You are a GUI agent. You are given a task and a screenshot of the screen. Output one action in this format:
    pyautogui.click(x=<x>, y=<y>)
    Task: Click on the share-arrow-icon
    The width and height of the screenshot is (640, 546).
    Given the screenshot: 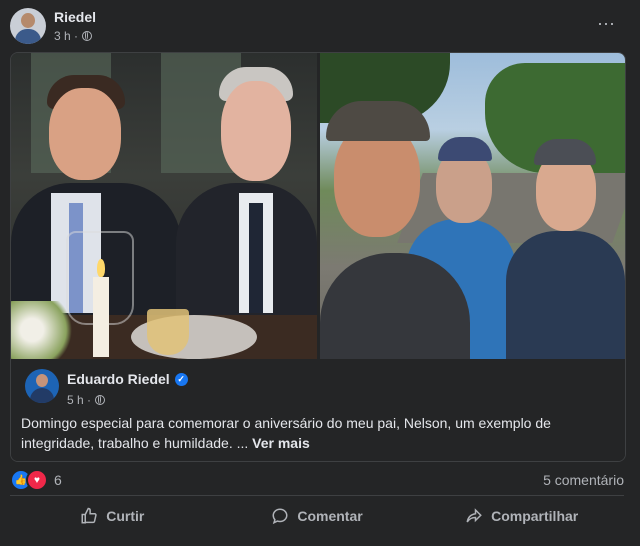 What is the action you would take?
    pyautogui.click(x=474, y=515)
    